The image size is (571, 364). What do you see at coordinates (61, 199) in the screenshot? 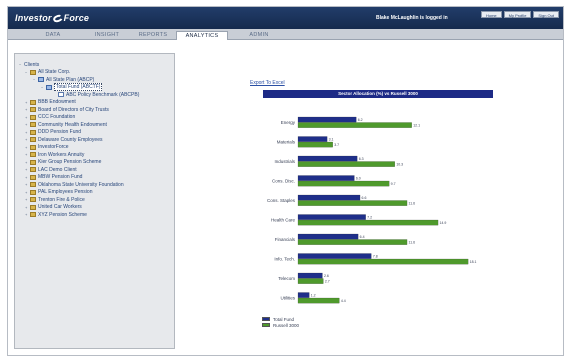
I see `tree-item-label: Trenton Fire & Police` at bounding box center [61, 199].